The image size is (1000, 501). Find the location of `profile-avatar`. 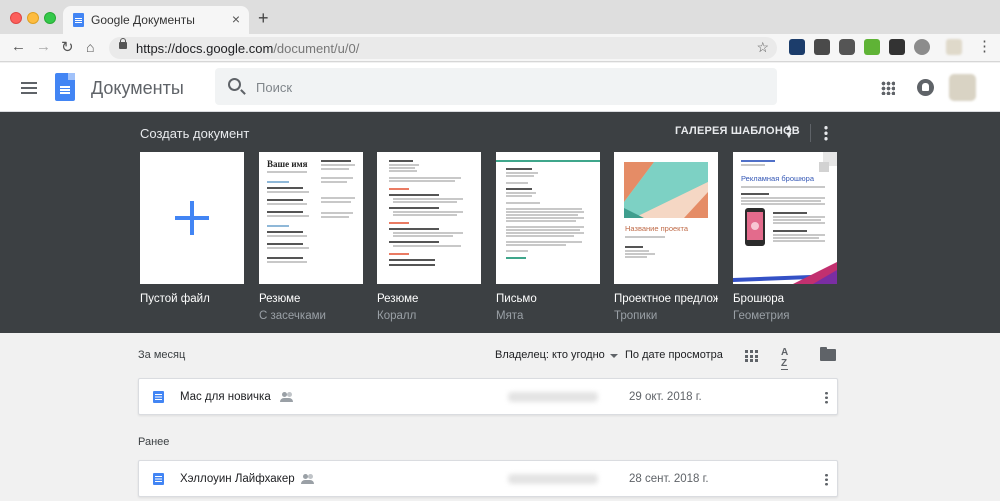

profile-avatar is located at coordinates (954, 47).